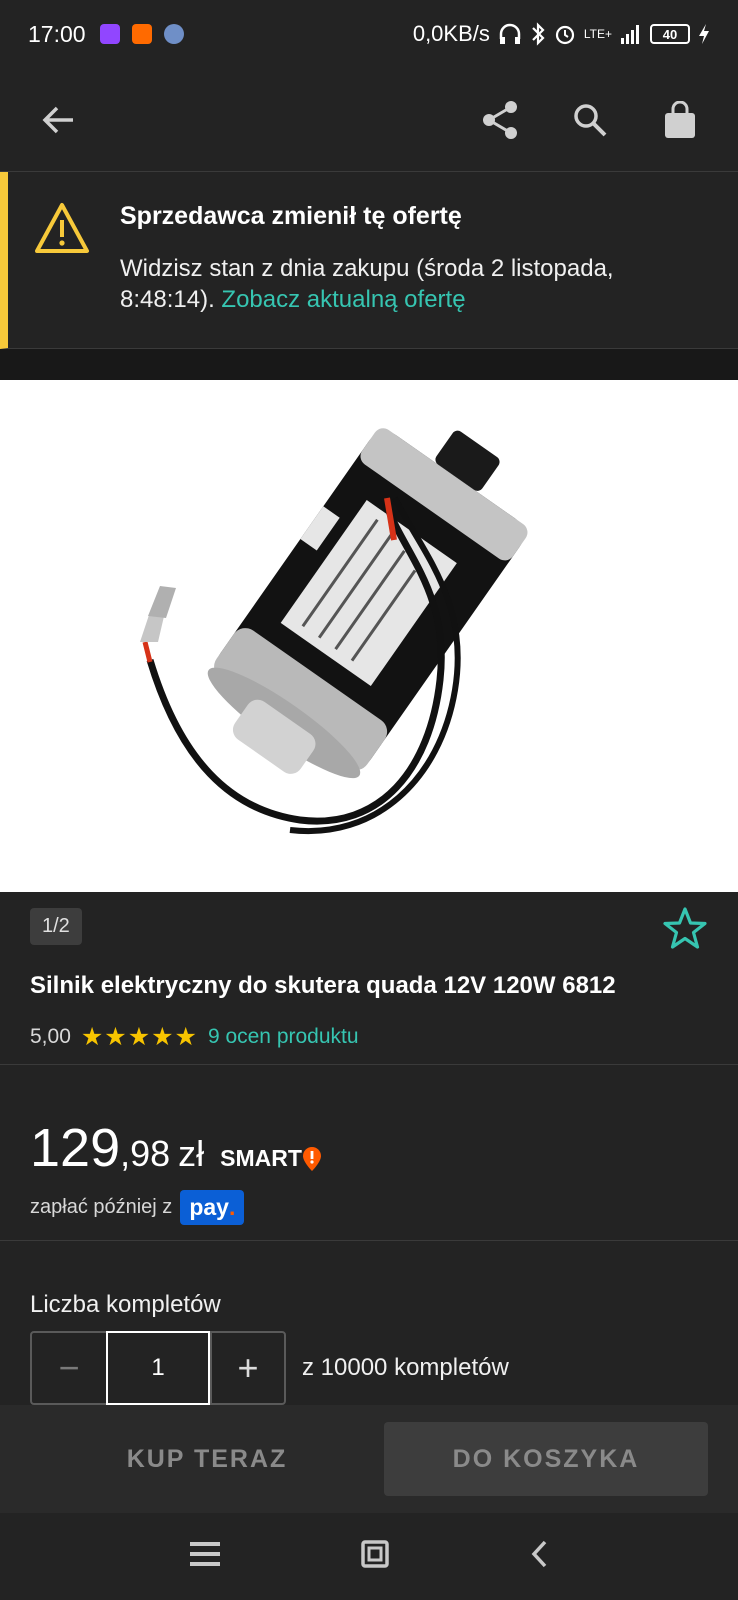  Describe the element at coordinates (125, 1304) in the screenshot. I see `quantity-label: Liczba kompletów` at that location.